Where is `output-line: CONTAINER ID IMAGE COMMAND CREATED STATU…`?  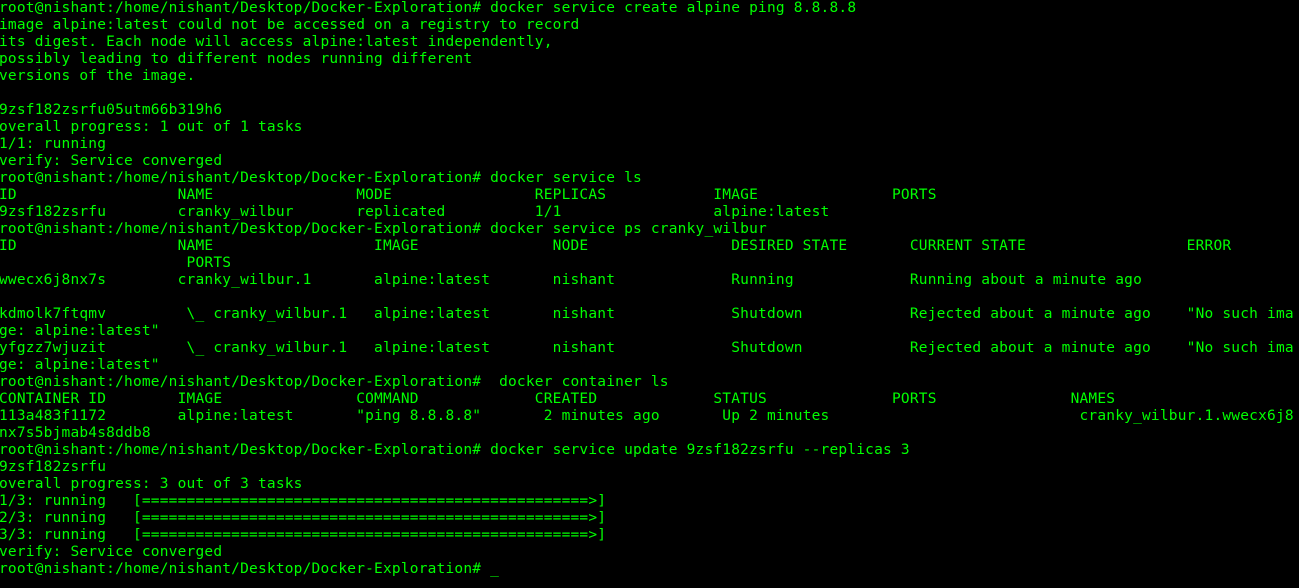 output-line: CONTAINER ID IMAGE COMMAND CREATED STATU… is located at coordinates (558, 399).